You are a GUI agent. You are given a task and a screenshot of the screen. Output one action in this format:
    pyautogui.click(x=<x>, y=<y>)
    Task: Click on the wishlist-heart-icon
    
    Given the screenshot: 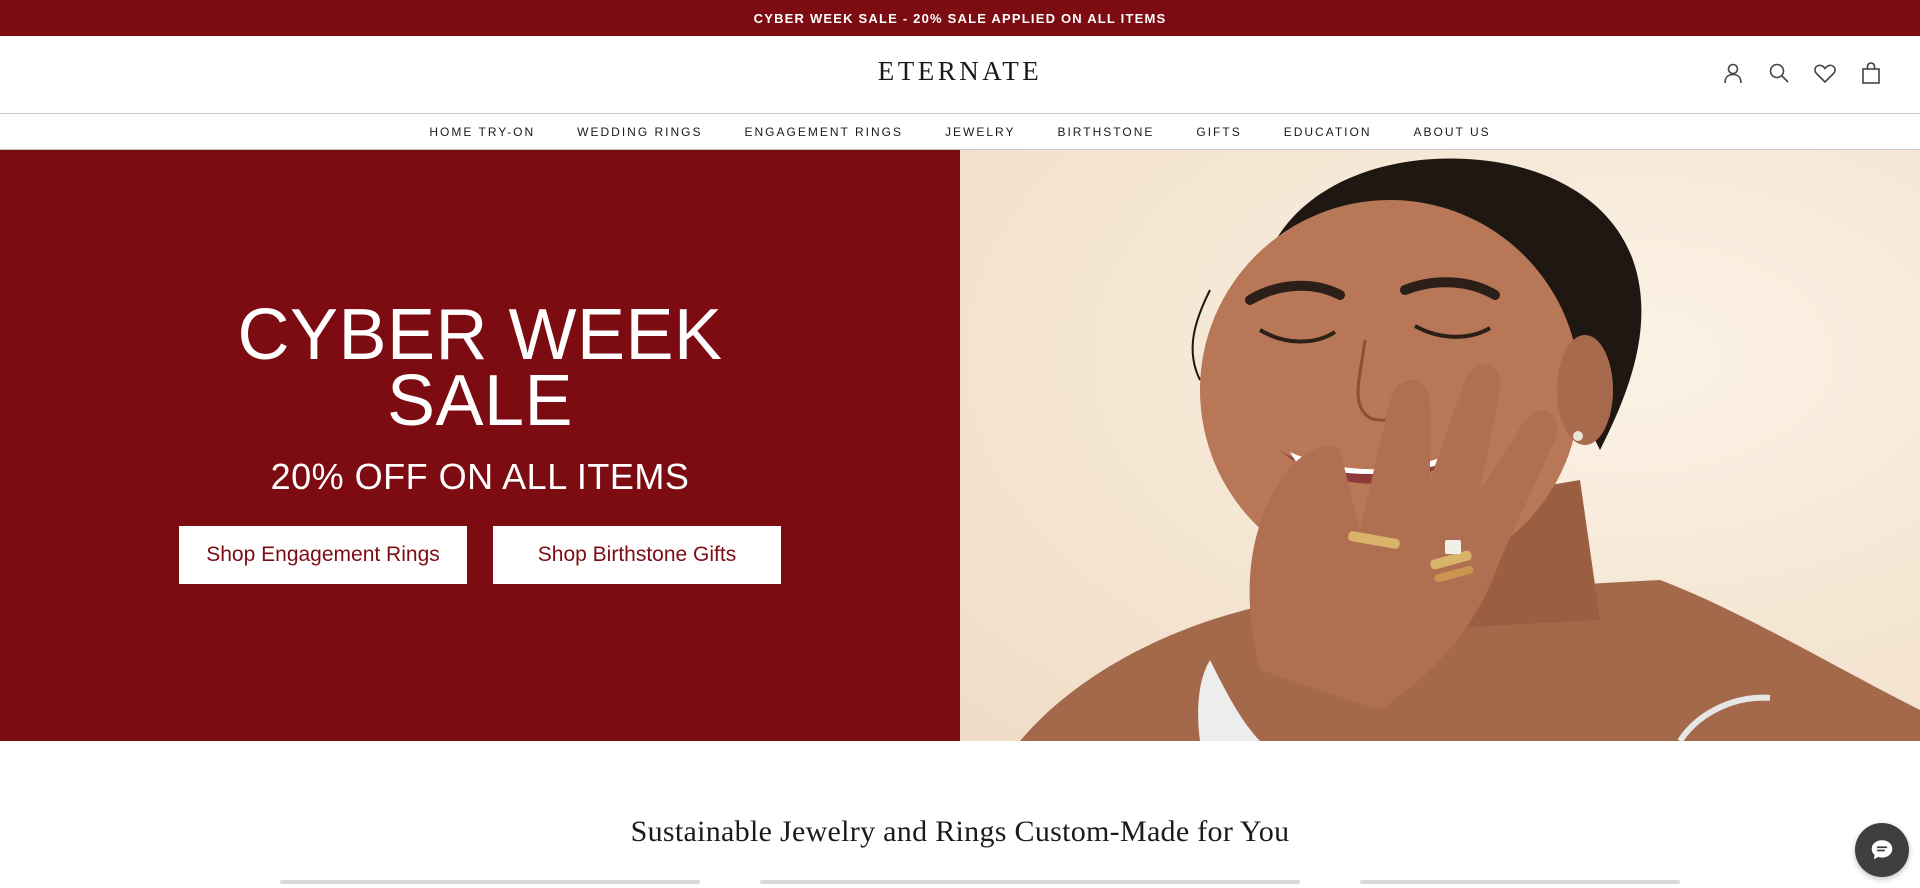 What is the action you would take?
    pyautogui.click(x=1825, y=73)
    